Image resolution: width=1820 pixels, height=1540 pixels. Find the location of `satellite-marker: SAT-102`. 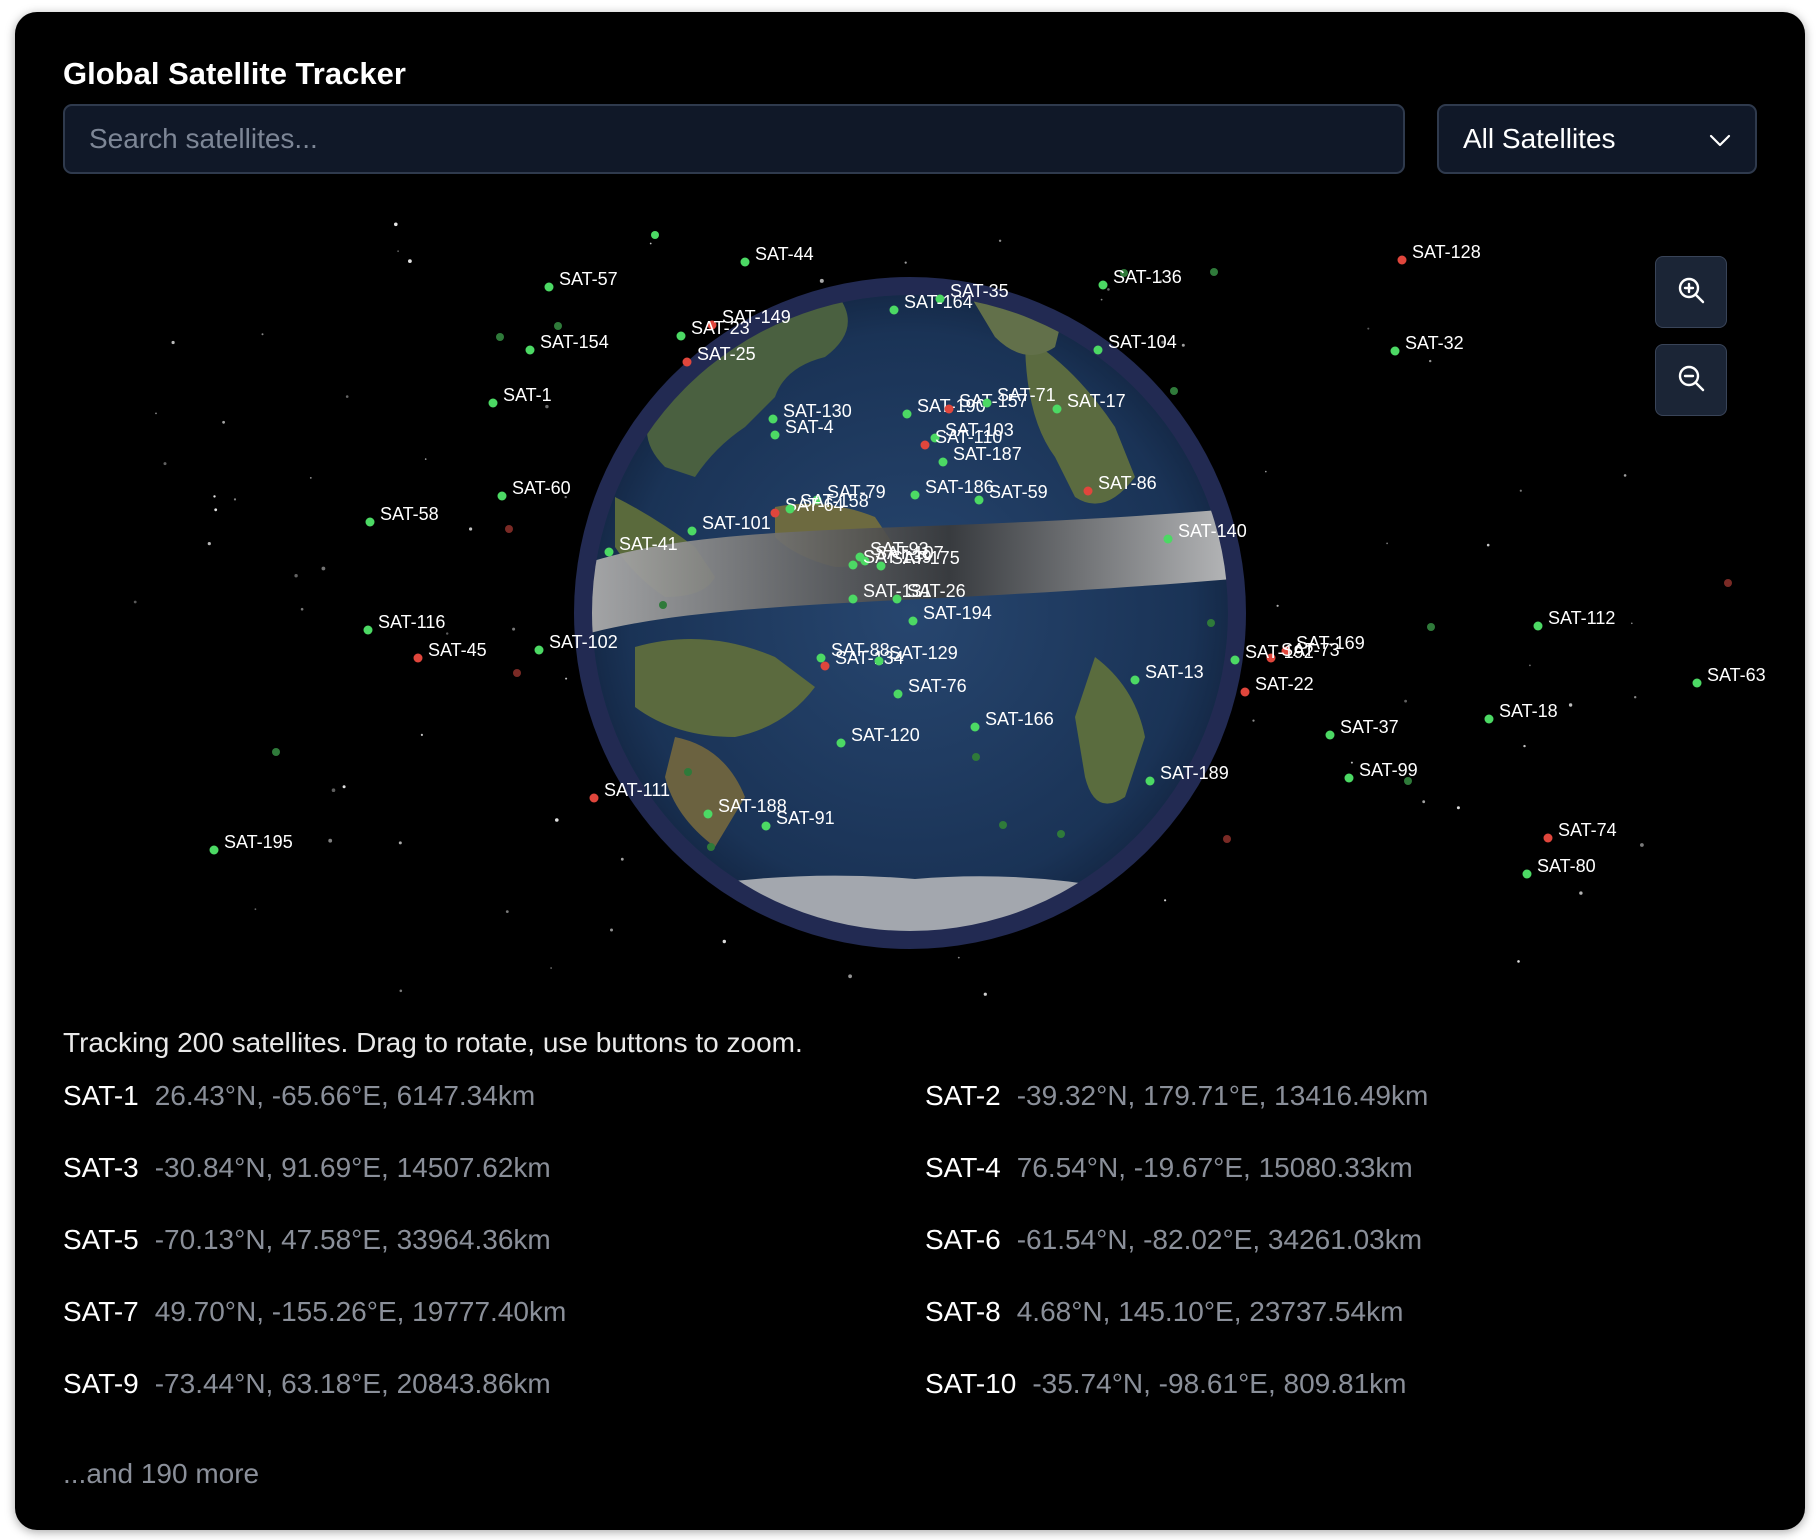

satellite-marker: SAT-102 is located at coordinates (576, 643).